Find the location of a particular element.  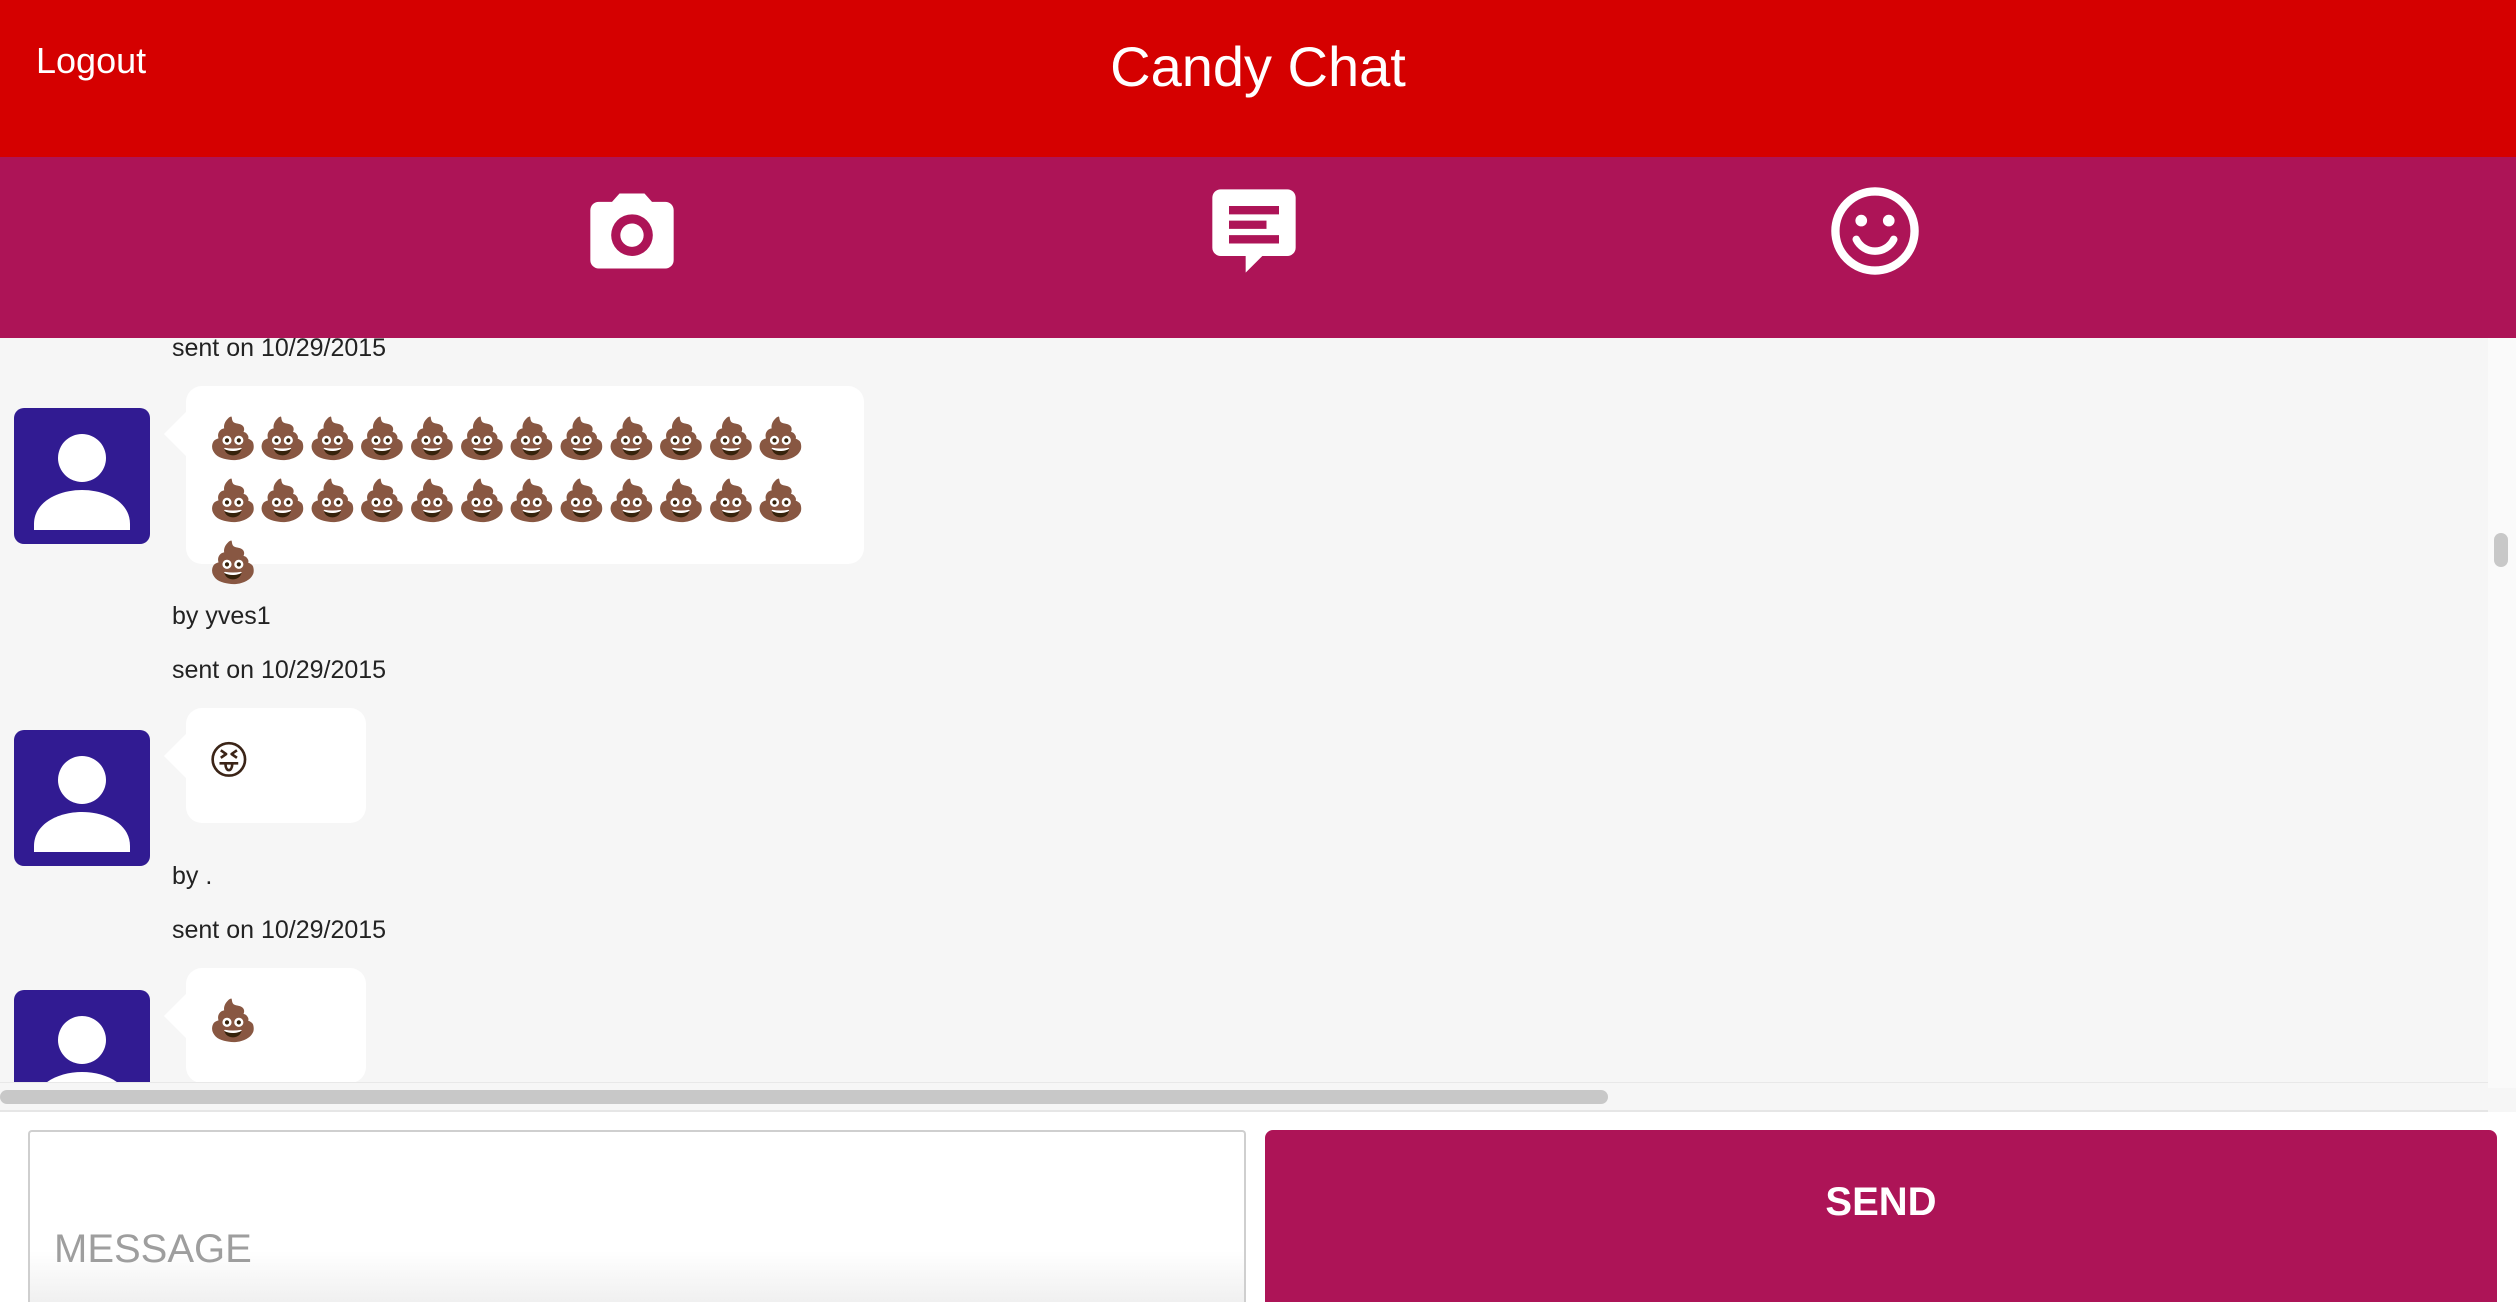

tab-camera is located at coordinates (632, 231).